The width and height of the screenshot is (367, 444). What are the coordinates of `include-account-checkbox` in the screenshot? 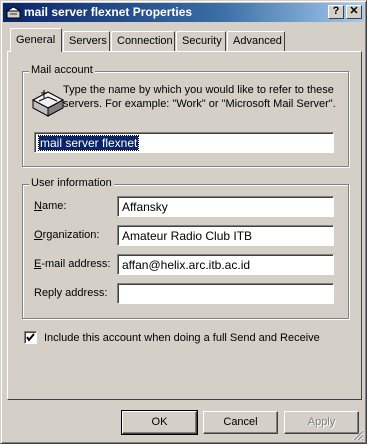 It's located at (30, 337).